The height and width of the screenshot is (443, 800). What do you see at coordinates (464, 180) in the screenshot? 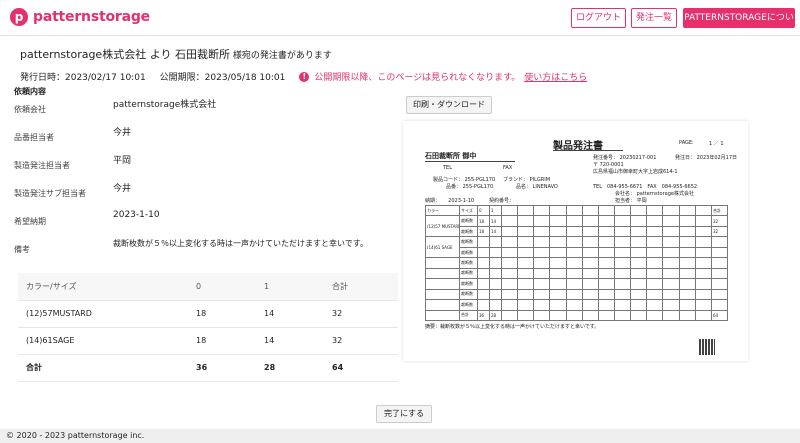
I see `doc-product-code: 製品コード： 255-PGL170` at bounding box center [464, 180].